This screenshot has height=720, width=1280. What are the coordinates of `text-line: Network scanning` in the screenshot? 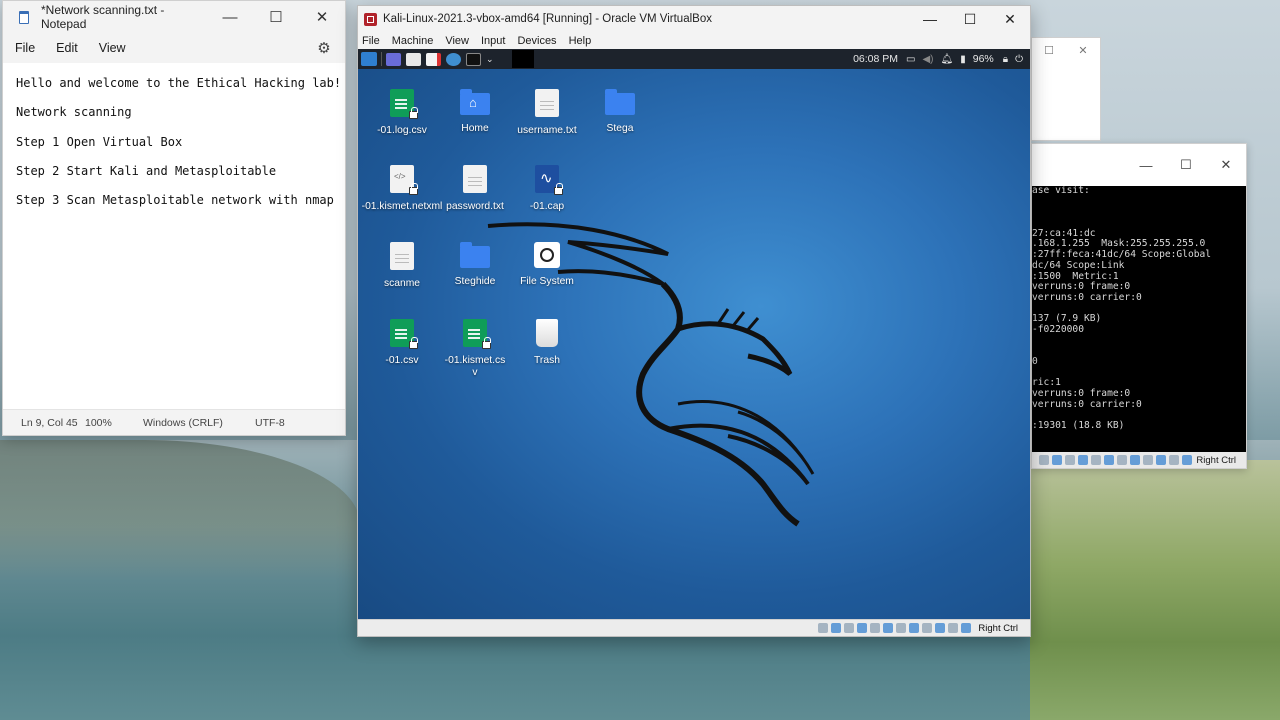 It's located at (74, 112).